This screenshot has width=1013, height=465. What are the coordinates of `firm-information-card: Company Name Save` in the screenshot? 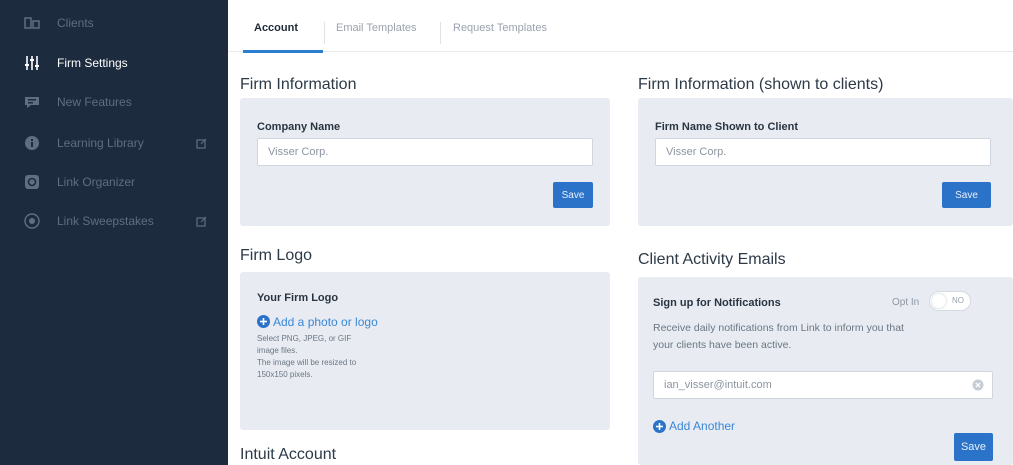 It's located at (425, 162).